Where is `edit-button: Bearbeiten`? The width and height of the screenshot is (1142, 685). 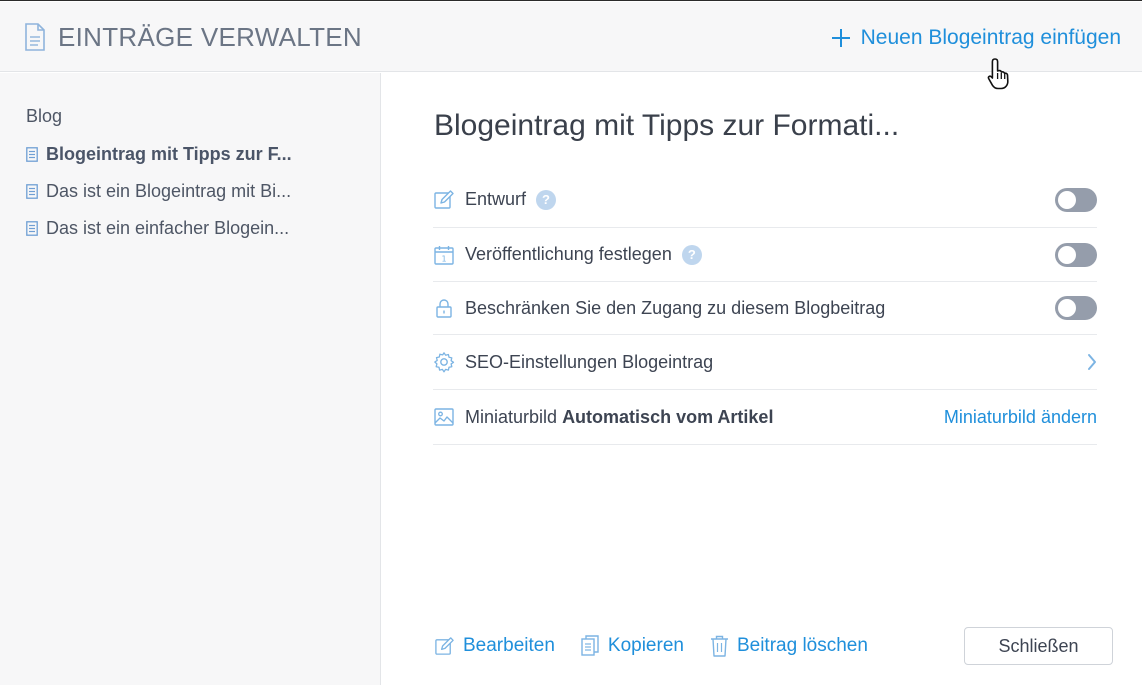
edit-button: Bearbeiten is located at coordinates (494, 646).